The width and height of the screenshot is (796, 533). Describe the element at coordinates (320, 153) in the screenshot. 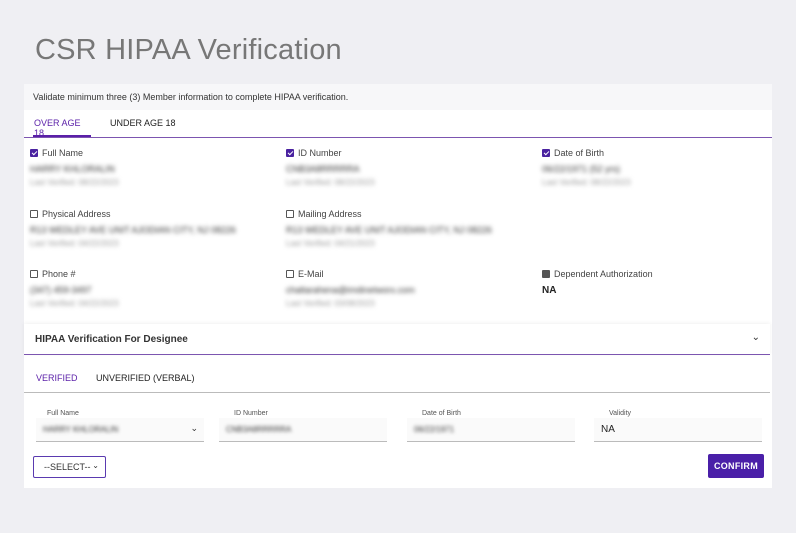

I see `id-number-label: ID Number` at that location.